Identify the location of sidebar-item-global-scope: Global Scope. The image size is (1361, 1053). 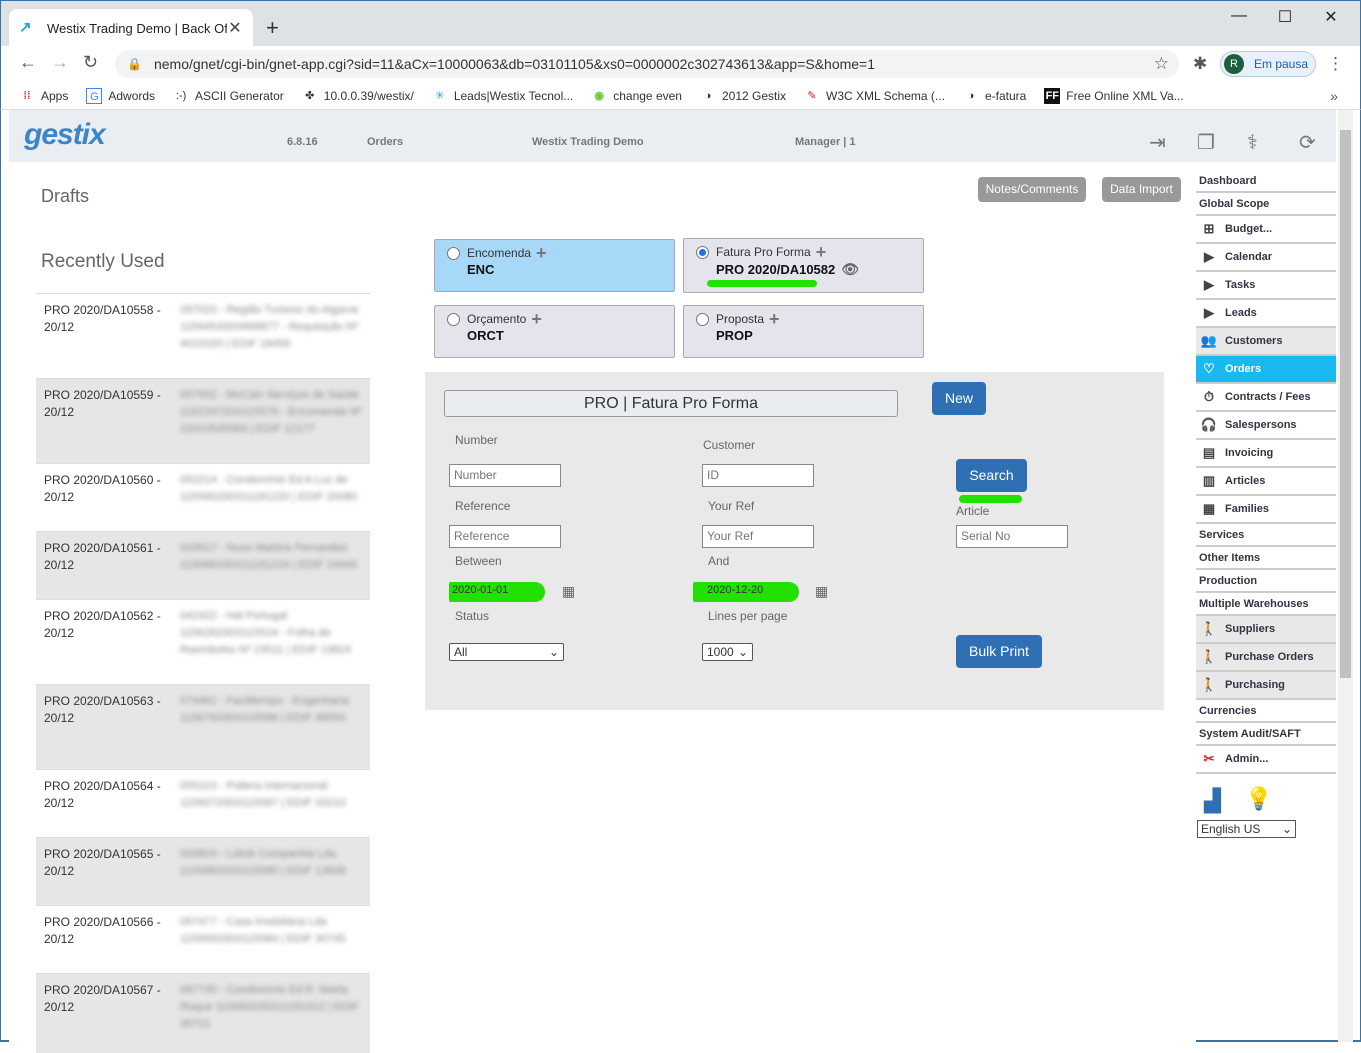
(1266, 204).